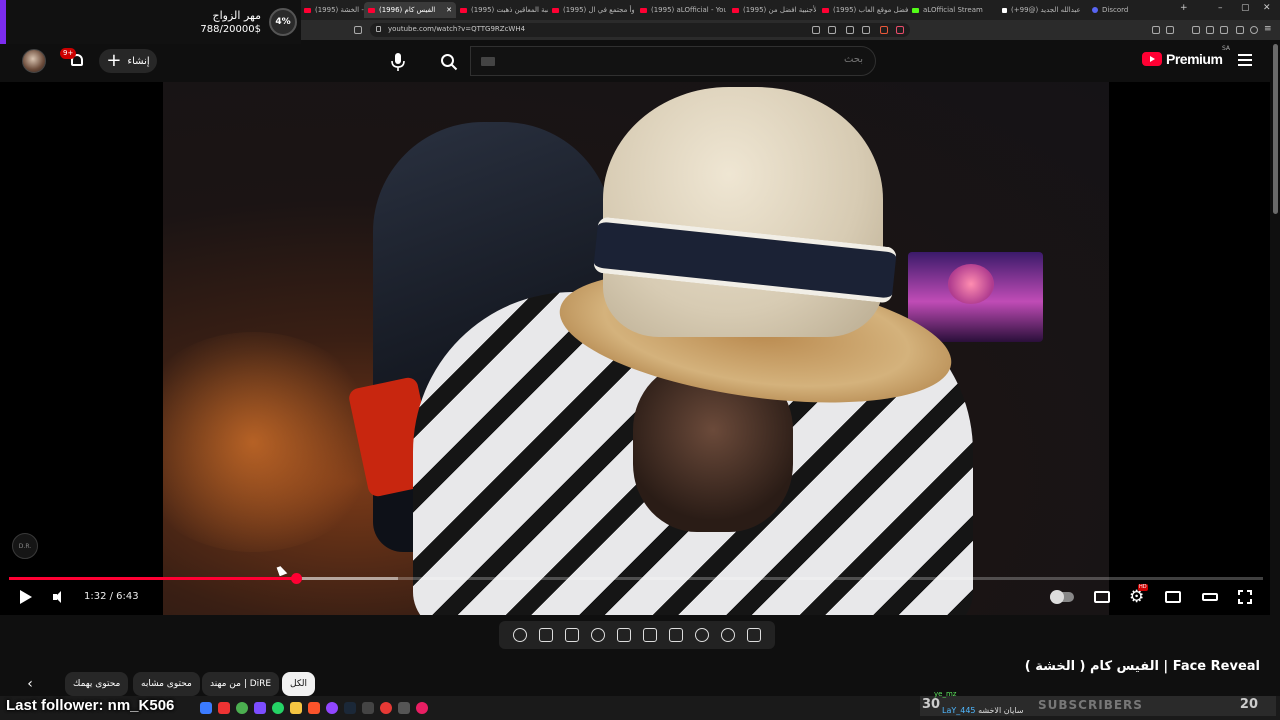 Image resolution: width=1280 pixels, height=720 pixels. Describe the element at coordinates (296, 708) in the screenshot. I see `folder-icon` at that location.